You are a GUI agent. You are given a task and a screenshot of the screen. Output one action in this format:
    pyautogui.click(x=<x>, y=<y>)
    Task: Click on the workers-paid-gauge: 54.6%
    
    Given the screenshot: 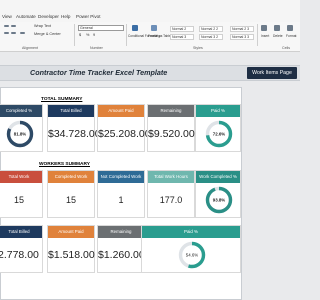 What is the action you would take?
    pyautogui.click(x=192, y=255)
    